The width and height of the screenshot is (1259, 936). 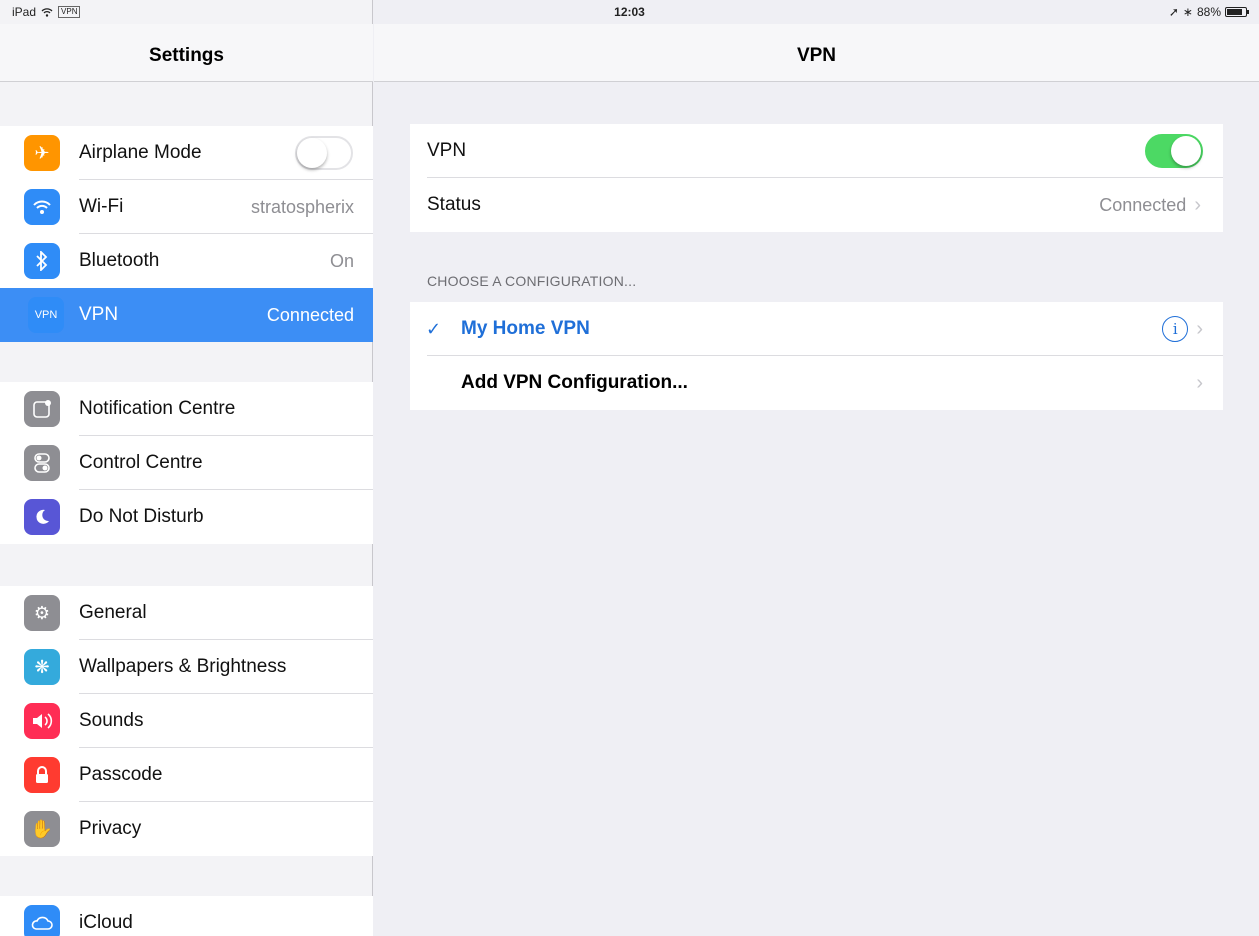 I want to click on notification-icon, so click(x=42, y=409).